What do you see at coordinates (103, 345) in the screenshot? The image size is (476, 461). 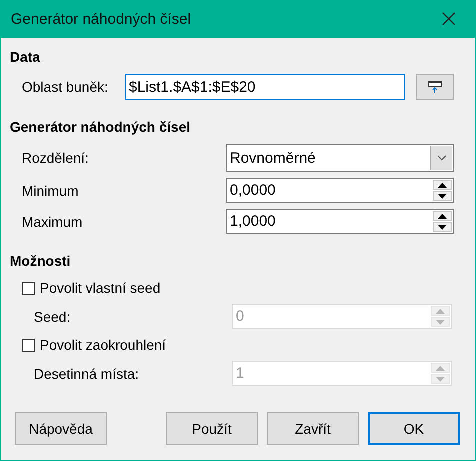 I see `checkbox-label: Povolit zaokrouhlení` at bounding box center [103, 345].